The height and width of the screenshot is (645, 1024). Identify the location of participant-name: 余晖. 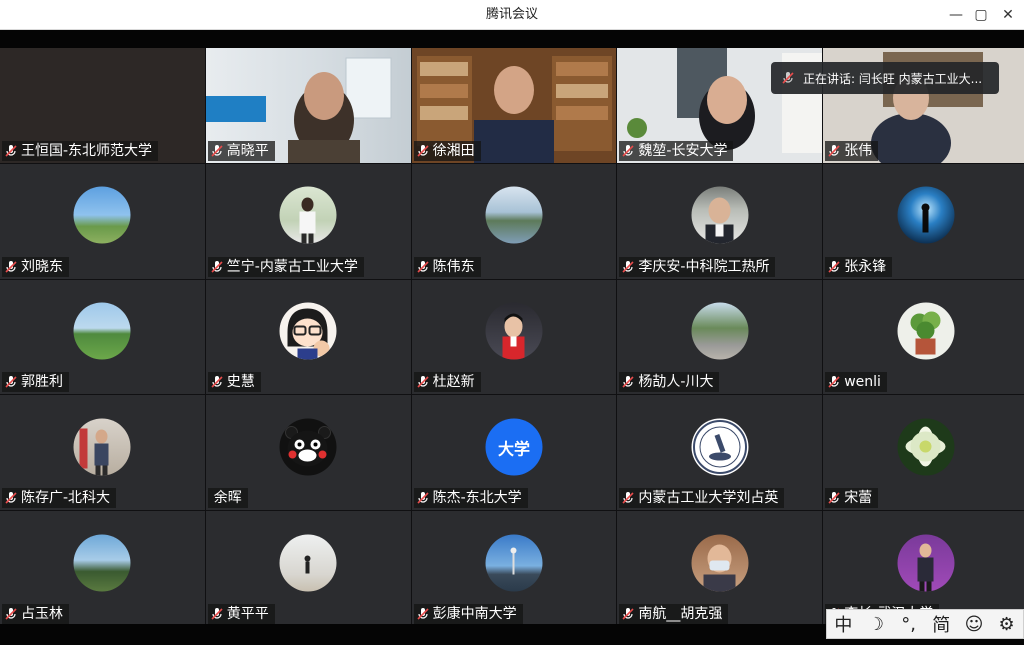
(227, 498).